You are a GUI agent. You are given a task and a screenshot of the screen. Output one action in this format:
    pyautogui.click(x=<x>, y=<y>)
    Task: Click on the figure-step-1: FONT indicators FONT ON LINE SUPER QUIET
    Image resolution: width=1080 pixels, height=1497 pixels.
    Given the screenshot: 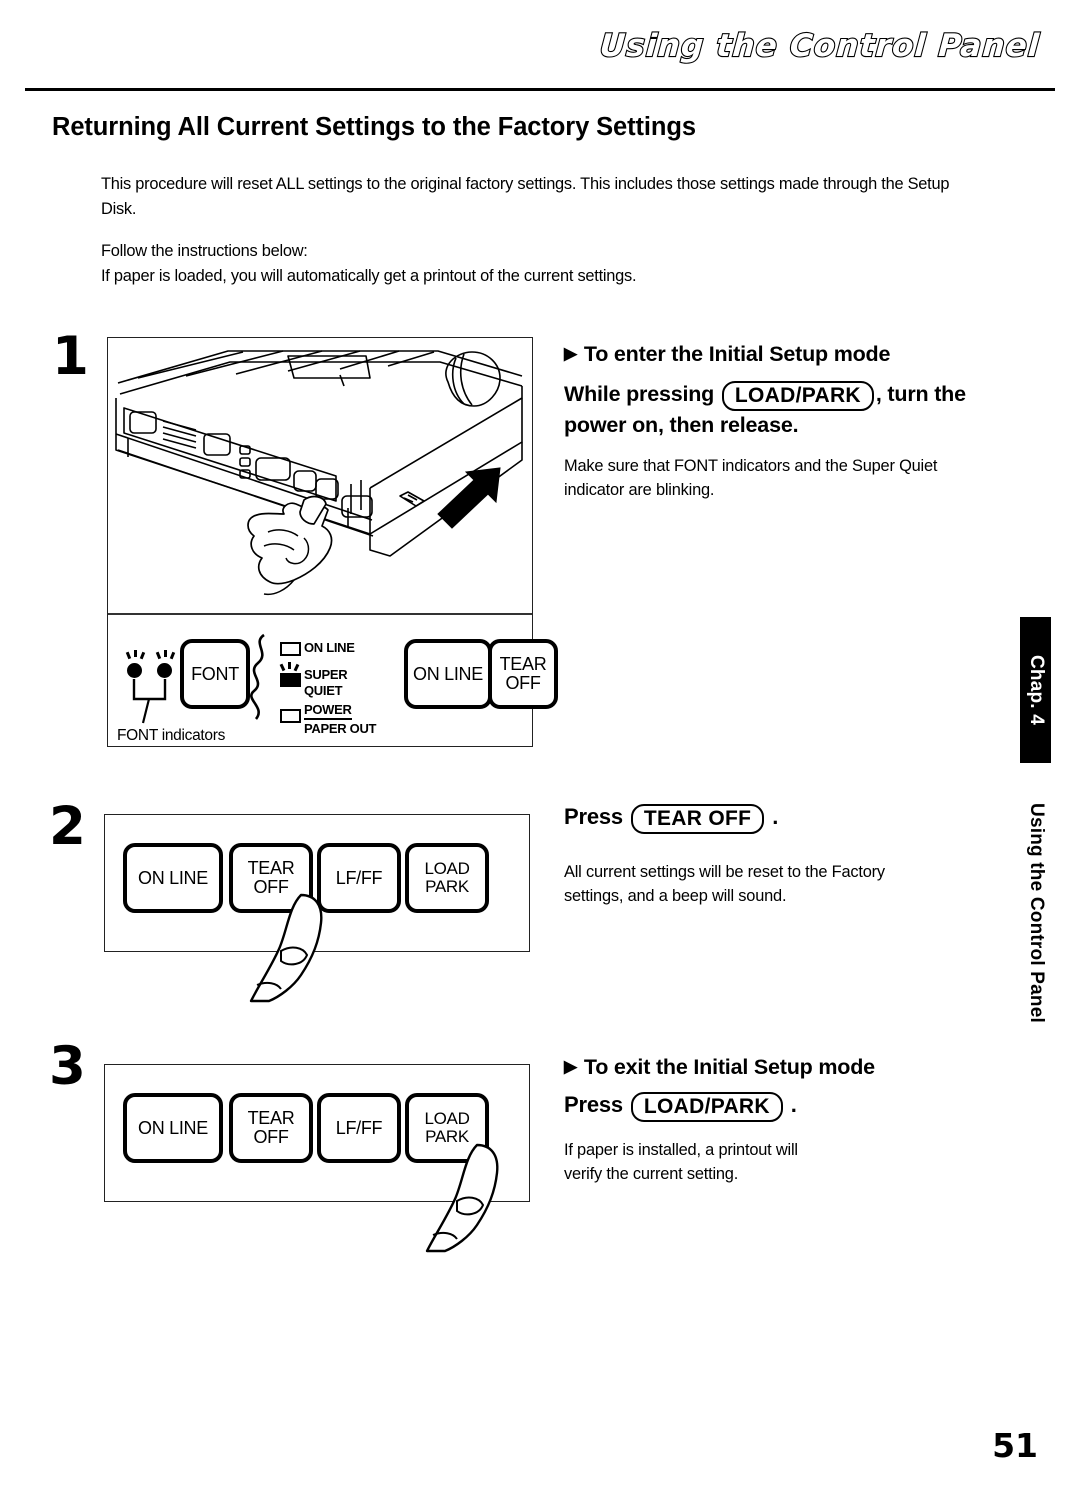 What is the action you would take?
    pyautogui.click(x=332, y=542)
    